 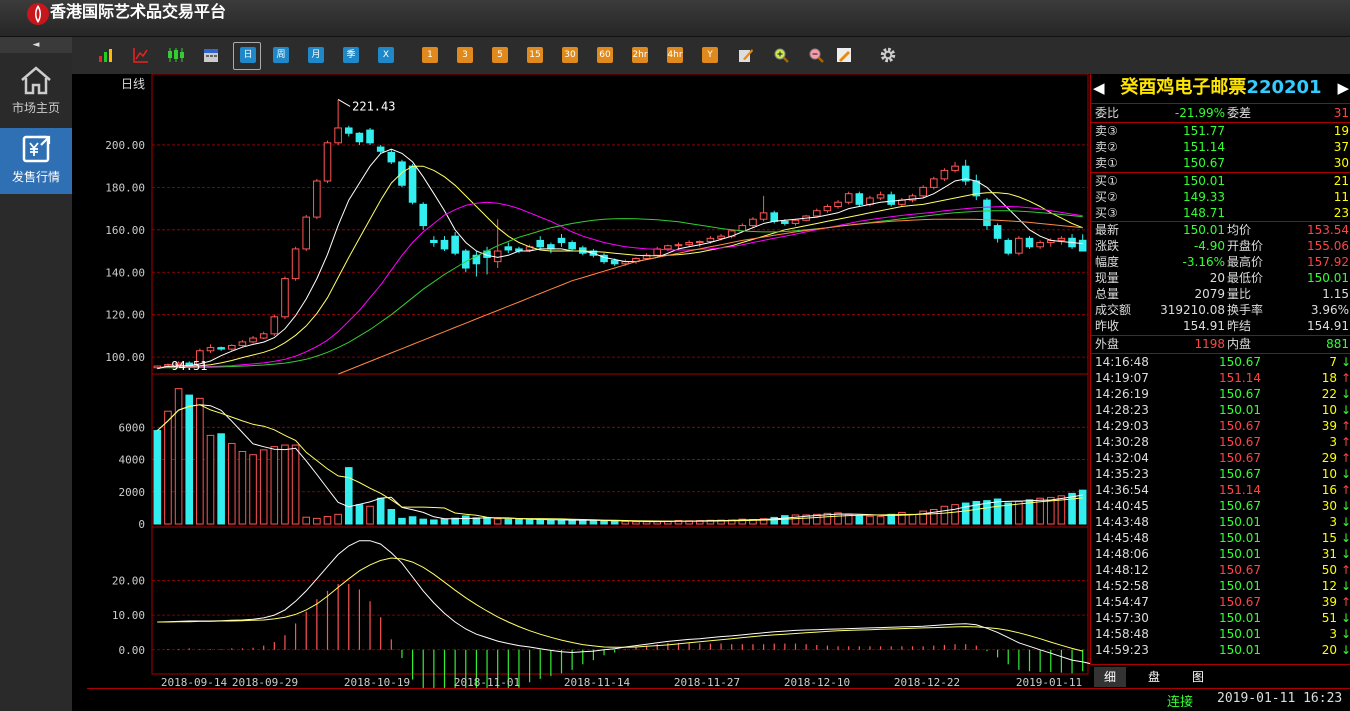 What do you see at coordinates (781, 55) in the screenshot?
I see `zoom-in-icon` at bounding box center [781, 55].